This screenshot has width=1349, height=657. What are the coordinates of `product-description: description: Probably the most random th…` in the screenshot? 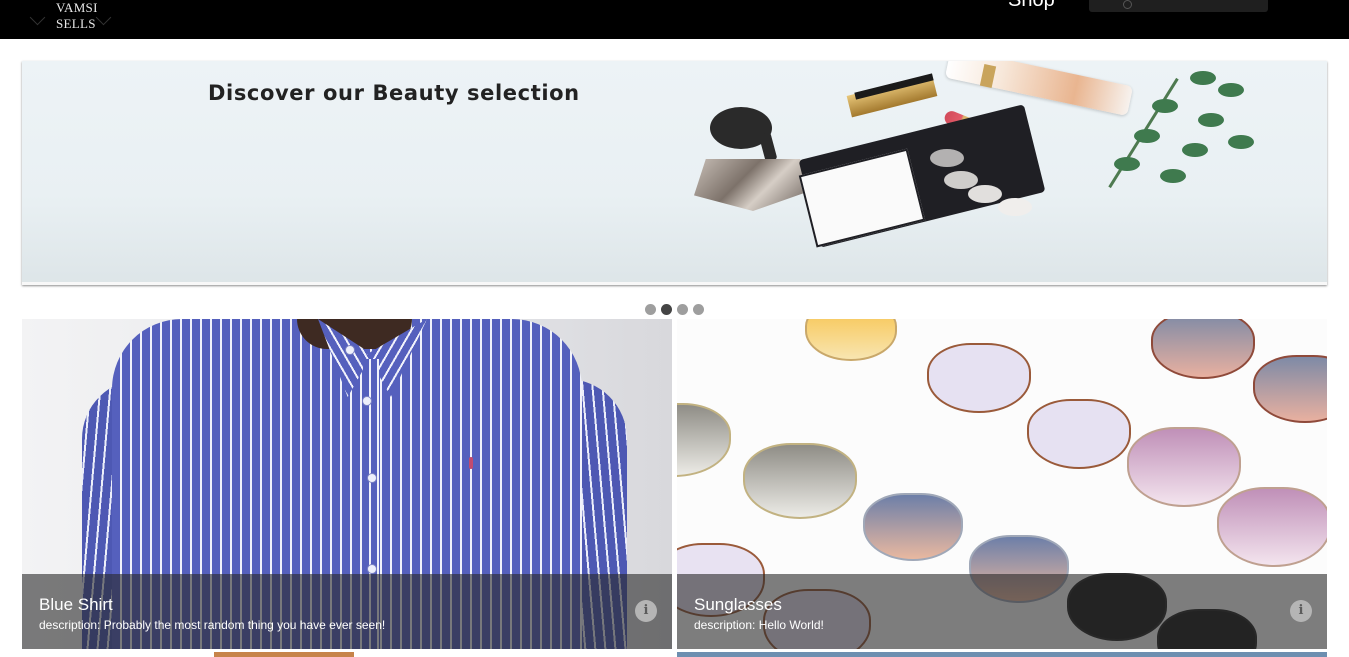 It's located at (212, 625).